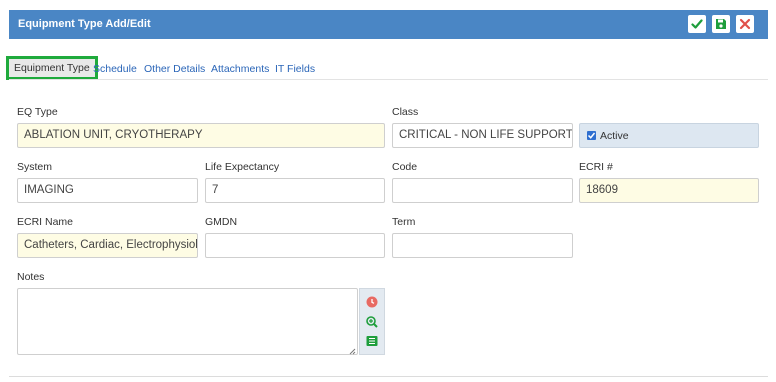  I want to click on class-label: Class, so click(405, 112).